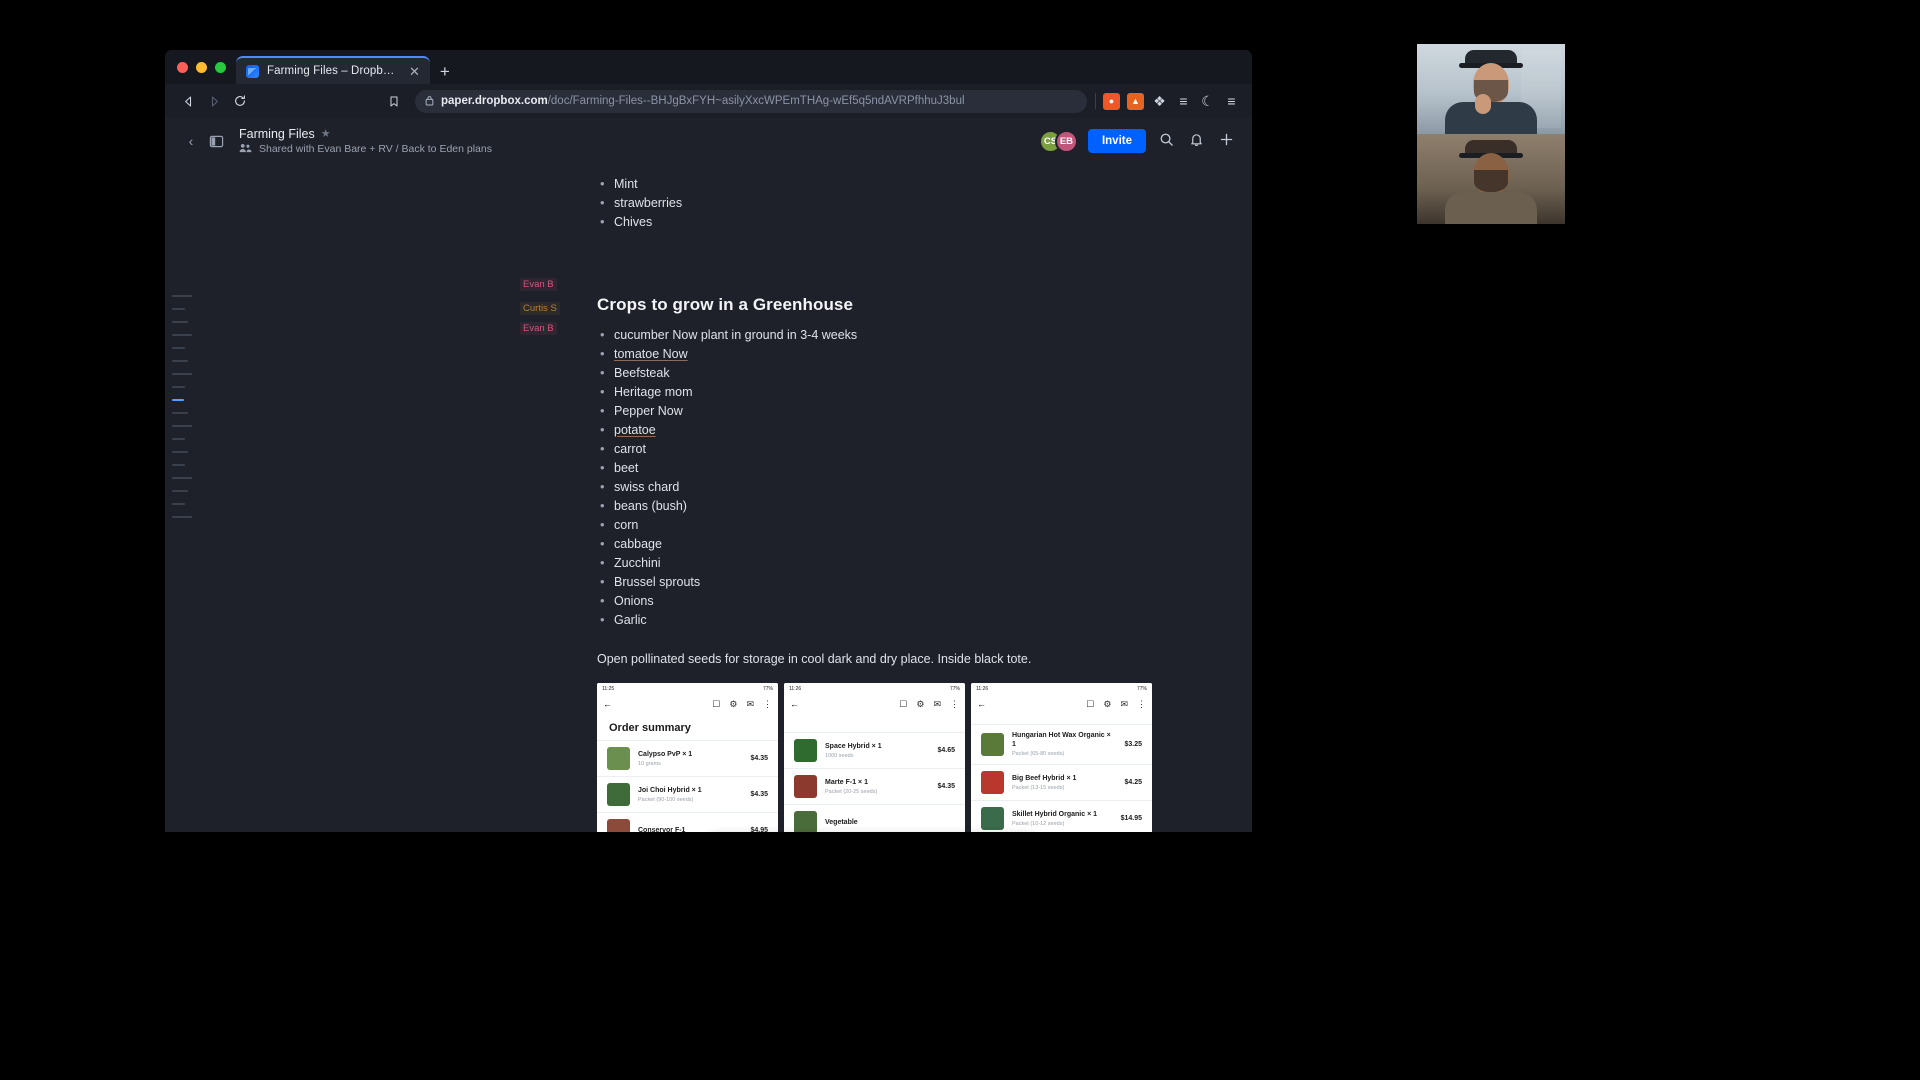 The image size is (1920, 1080). Describe the element at coordinates (608, 688) in the screenshot. I see `status-time: 11:25` at that location.